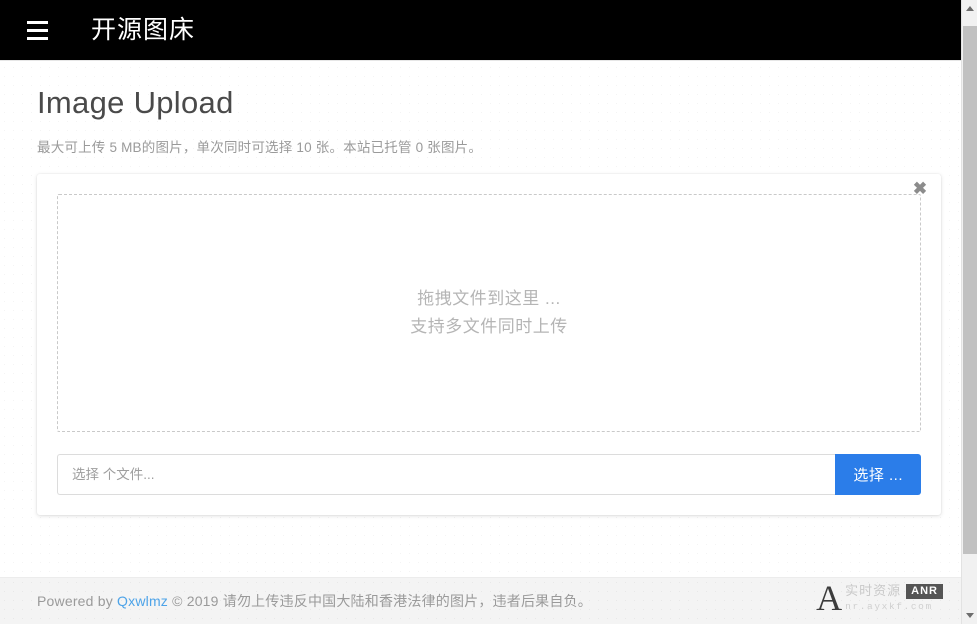 This screenshot has height=624, width=977. What do you see at coordinates (135, 102) in the screenshot?
I see `page-title: Image Upload` at bounding box center [135, 102].